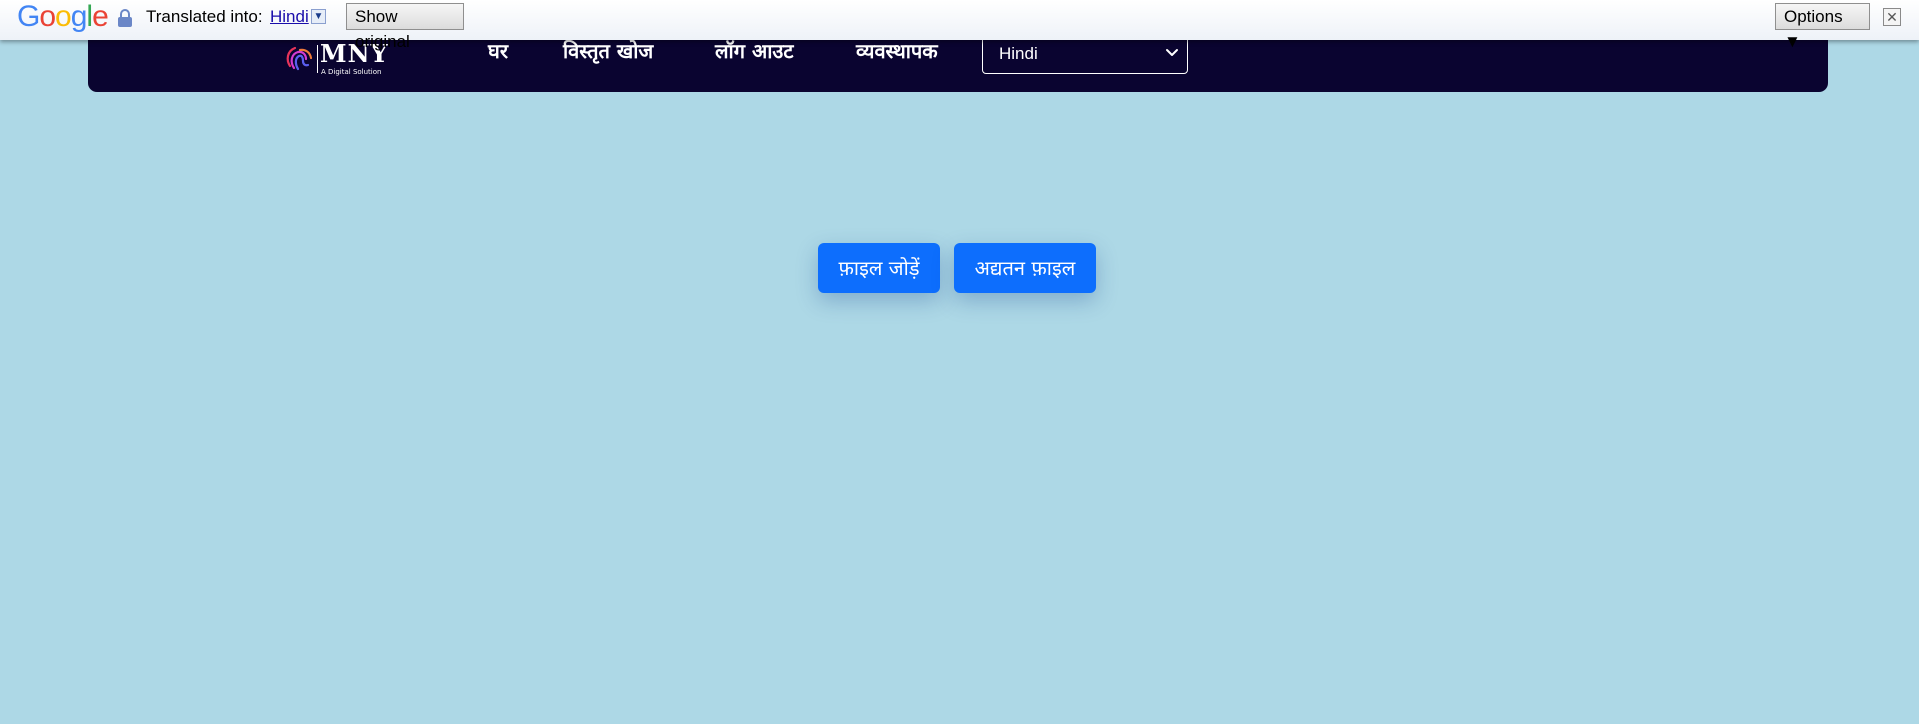  Describe the element at coordinates (897, 51) in the screenshot. I see `nav-link-admin: व्यवस्थापक` at that location.